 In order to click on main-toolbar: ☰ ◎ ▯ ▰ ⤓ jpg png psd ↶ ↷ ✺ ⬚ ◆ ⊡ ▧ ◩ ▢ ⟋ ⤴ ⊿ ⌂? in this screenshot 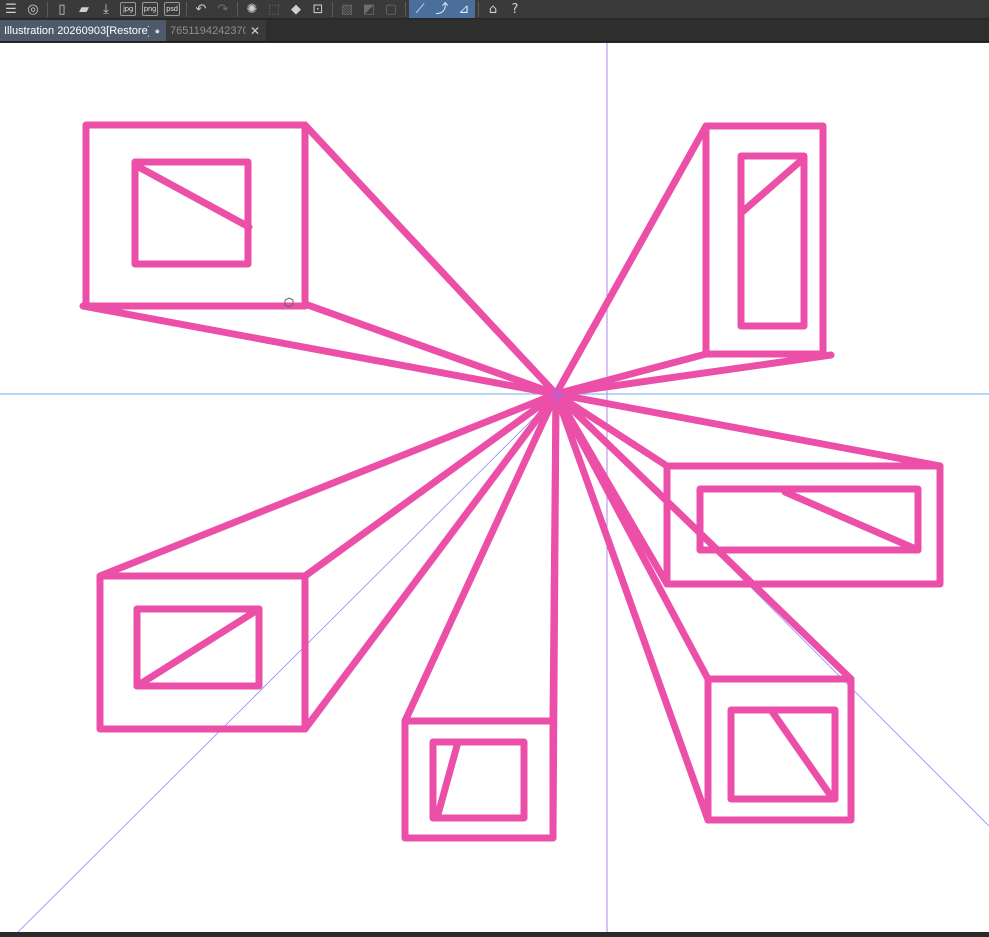, I will do `click(494, 9)`.